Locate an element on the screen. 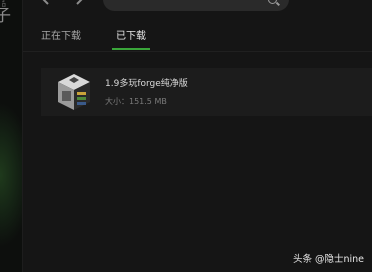  package-cube-icon is located at coordinates (74, 92).